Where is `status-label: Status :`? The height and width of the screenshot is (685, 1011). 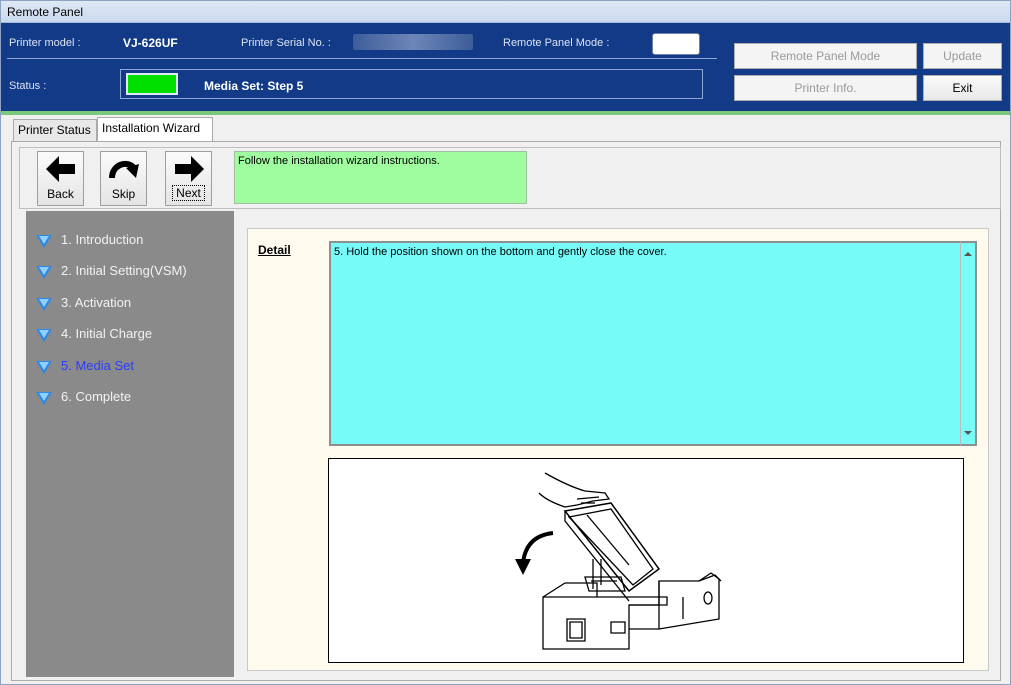
status-label: Status : is located at coordinates (28, 86).